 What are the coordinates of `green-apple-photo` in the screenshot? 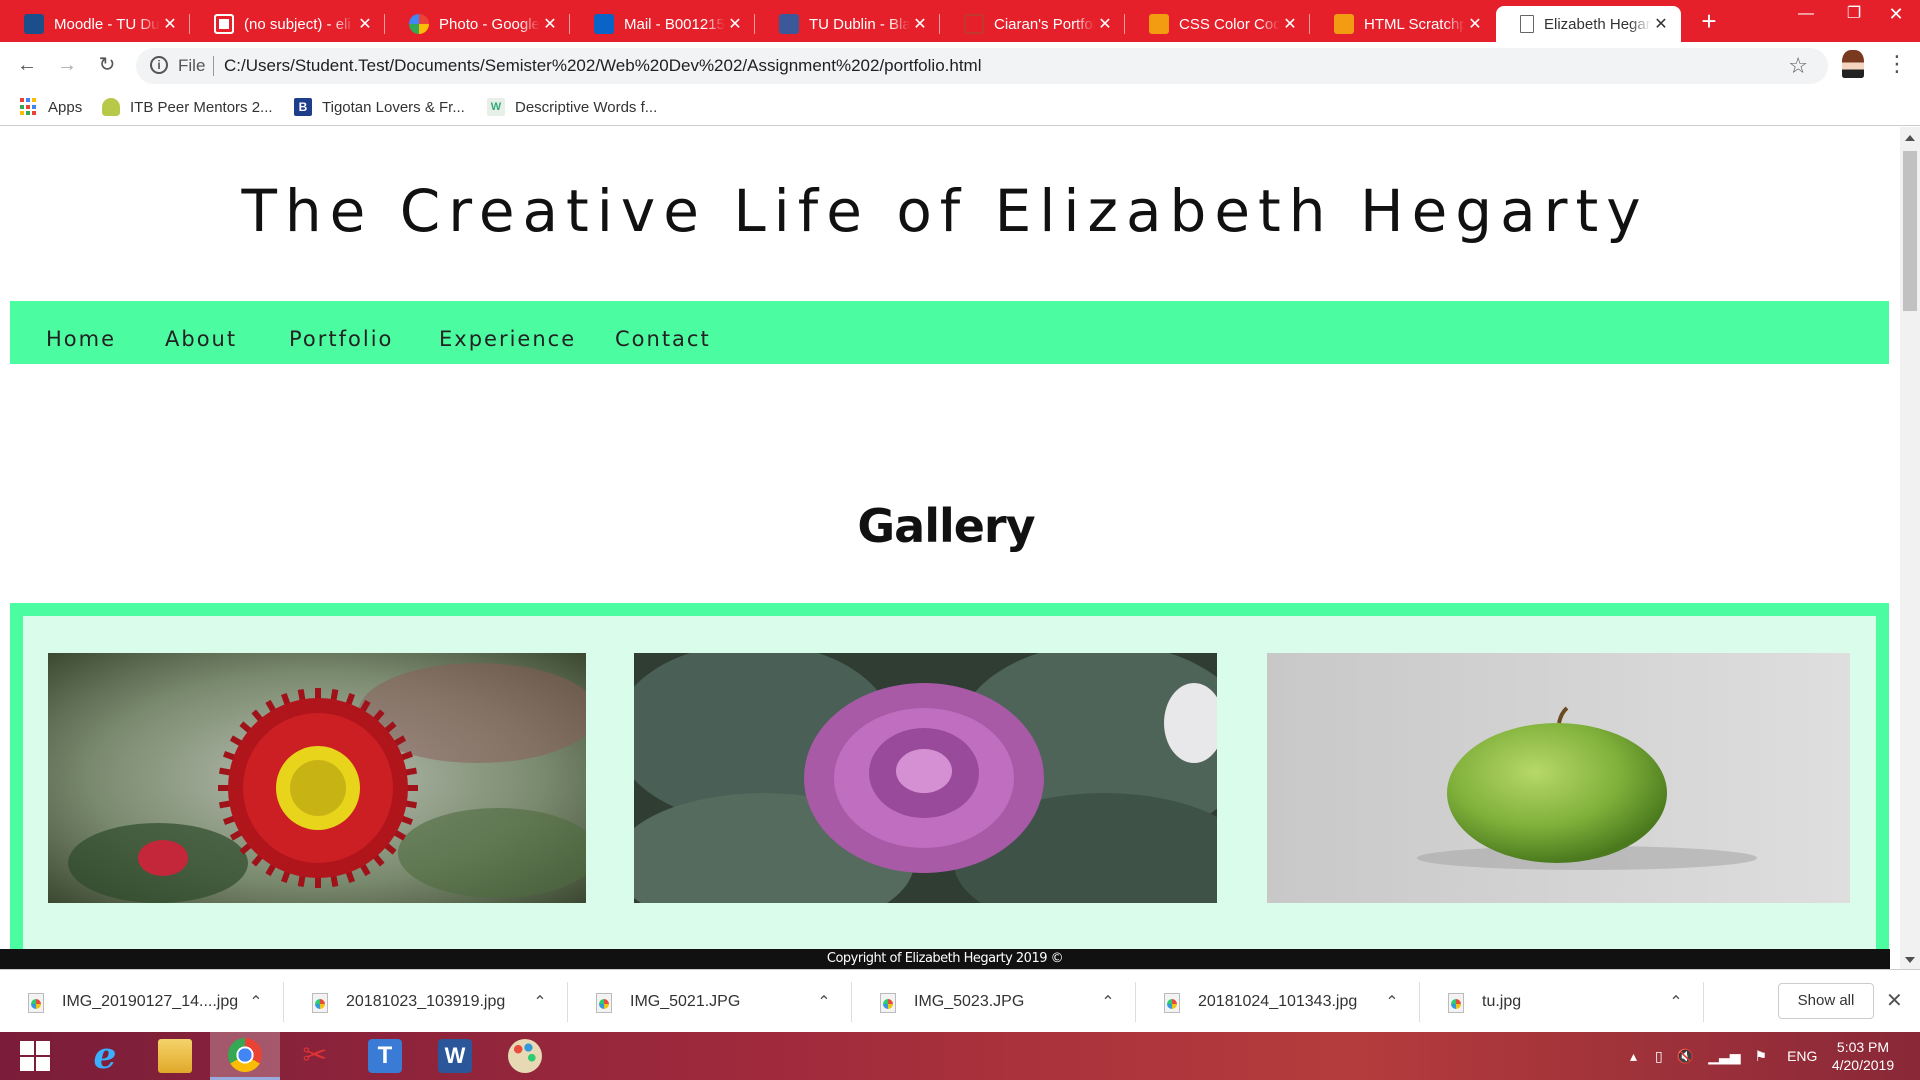 It's located at (1558, 778).